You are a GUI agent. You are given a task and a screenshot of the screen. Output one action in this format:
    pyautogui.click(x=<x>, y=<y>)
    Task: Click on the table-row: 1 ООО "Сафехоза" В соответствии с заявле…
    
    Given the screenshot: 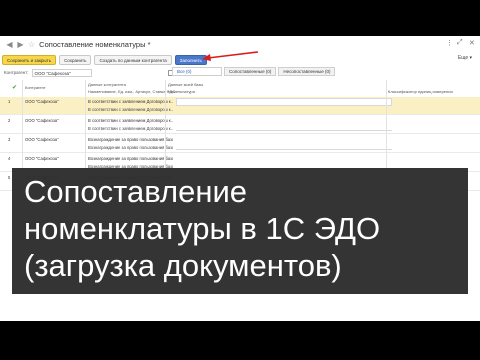 What is the action you would take?
    pyautogui.click(x=240, y=106)
    